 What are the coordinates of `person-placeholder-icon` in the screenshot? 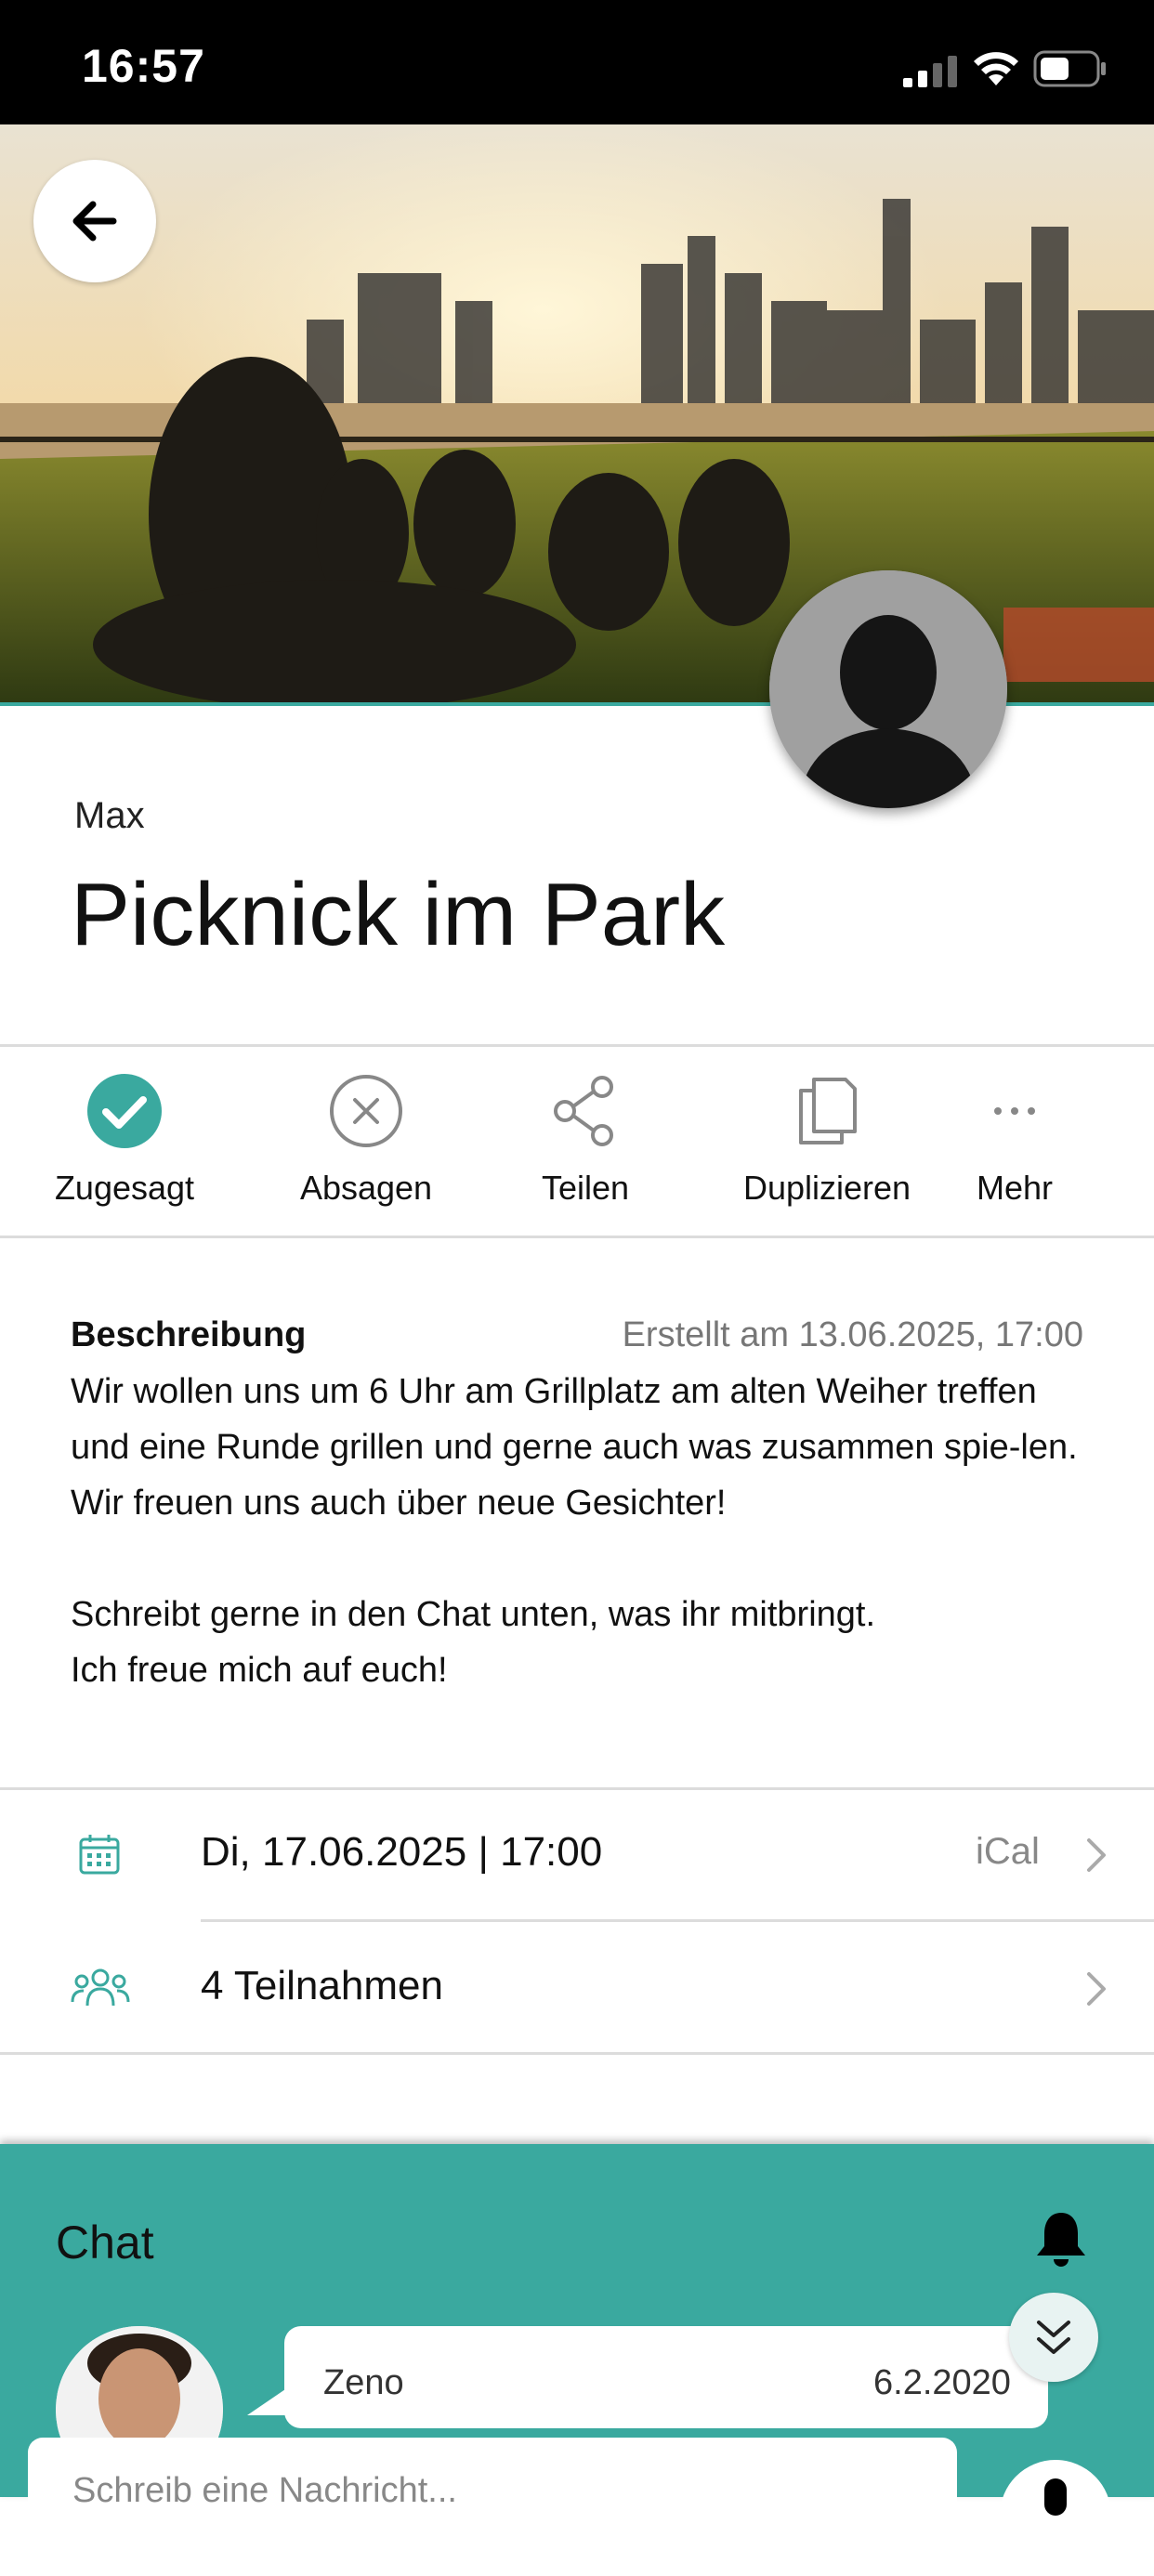 It's located at (888, 689).